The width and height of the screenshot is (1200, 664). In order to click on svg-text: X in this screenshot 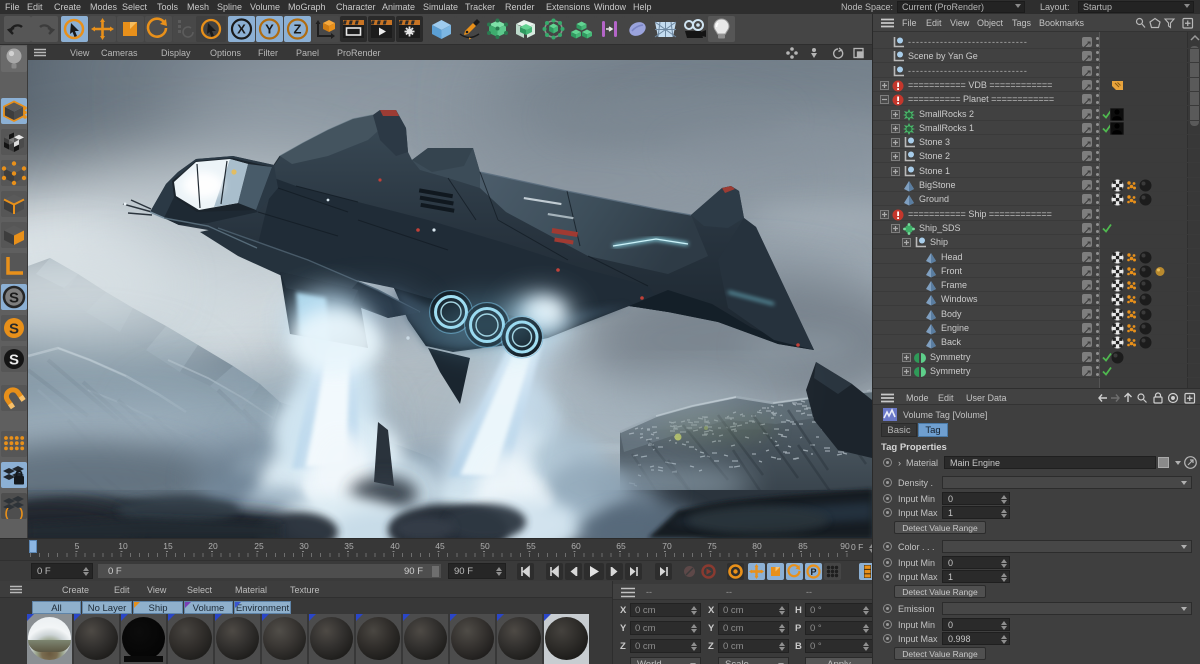, I will do `click(241, 29)`.